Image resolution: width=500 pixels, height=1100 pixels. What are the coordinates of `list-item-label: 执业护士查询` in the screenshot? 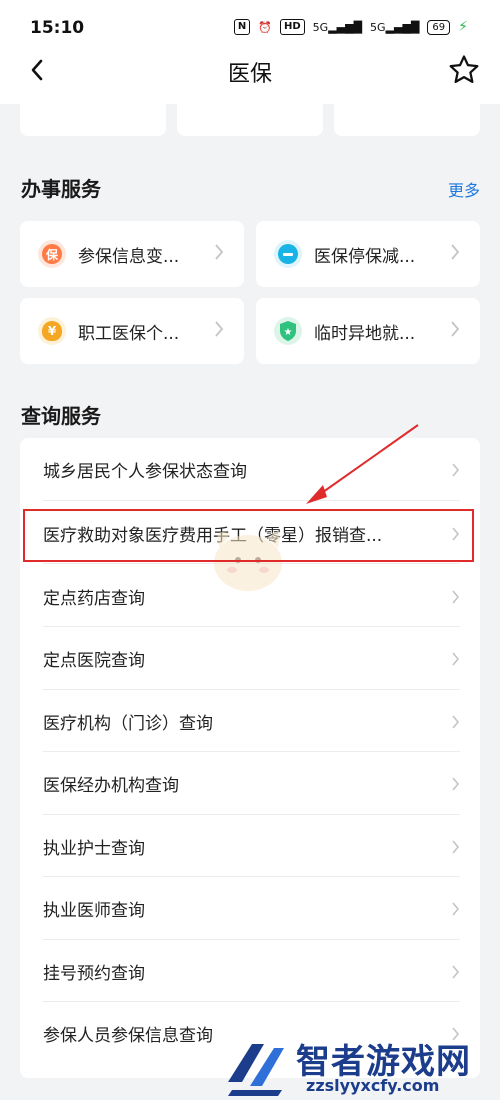 It's located at (94, 848).